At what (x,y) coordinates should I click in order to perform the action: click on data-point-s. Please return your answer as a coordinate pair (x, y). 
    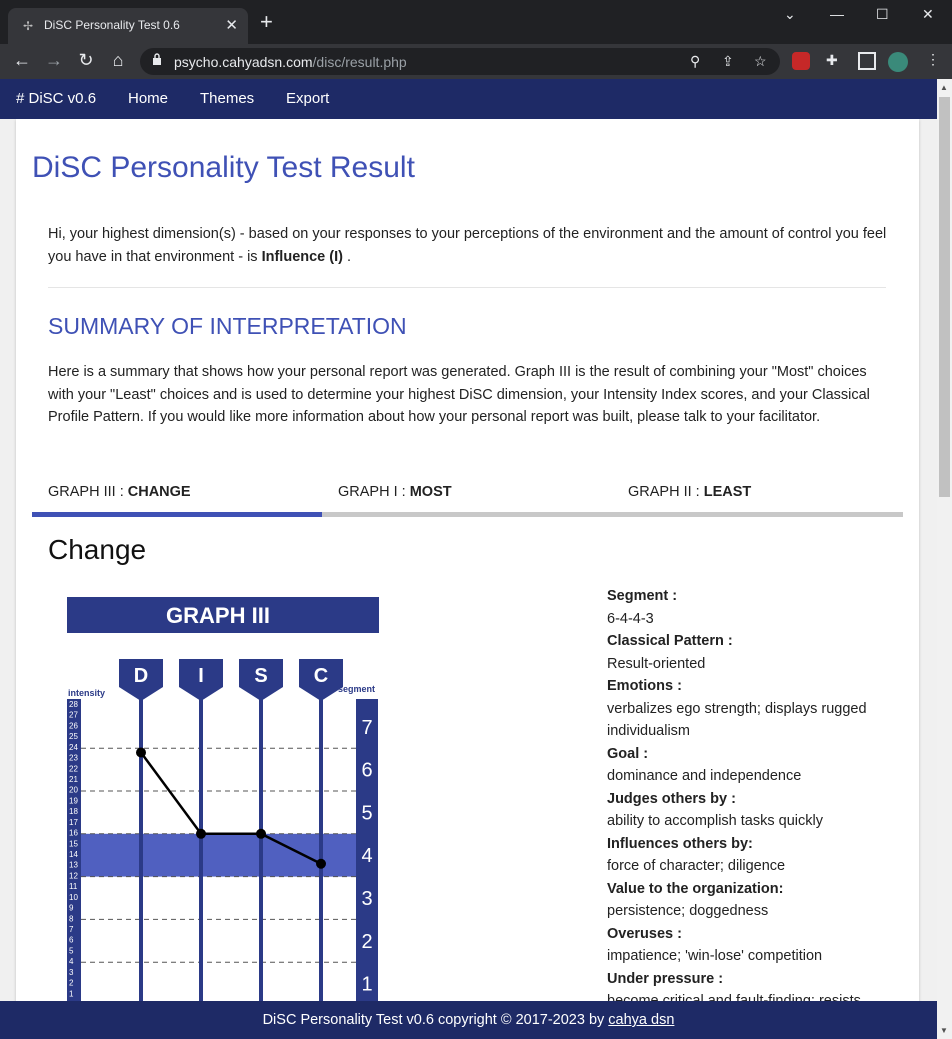
    Looking at the image, I should click on (261, 833).